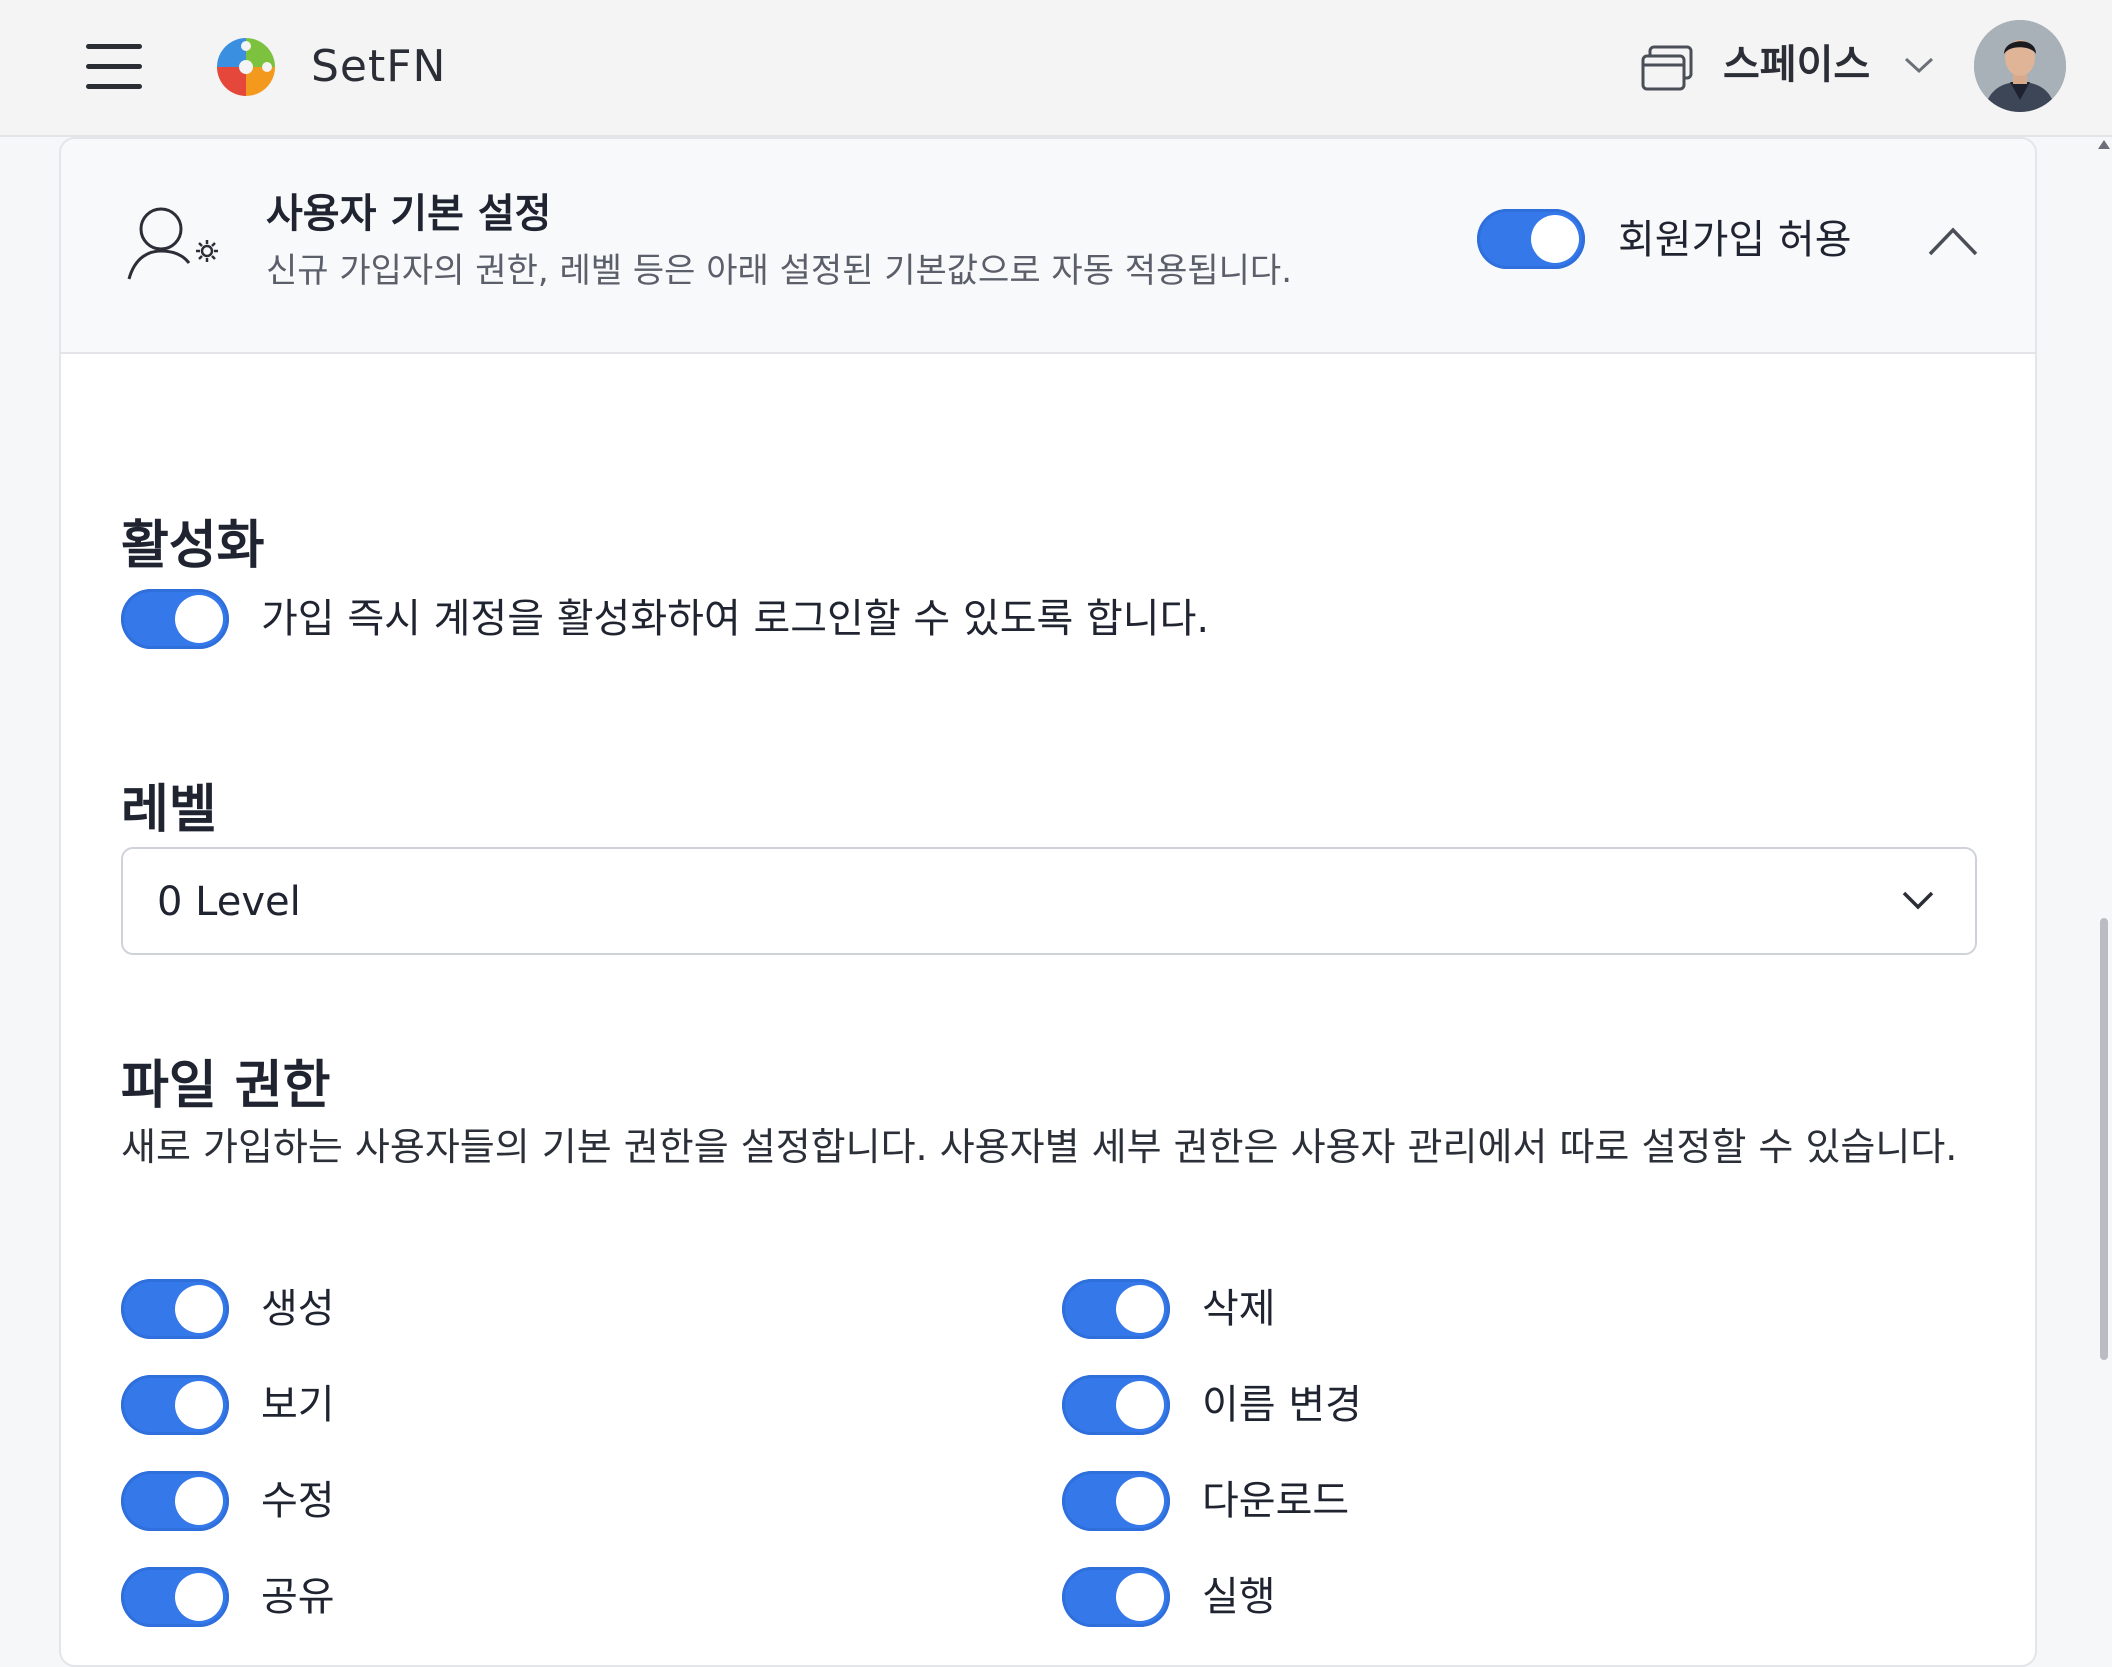  What do you see at coordinates (2103, 894) in the screenshot?
I see `vertical-scrollbar` at bounding box center [2103, 894].